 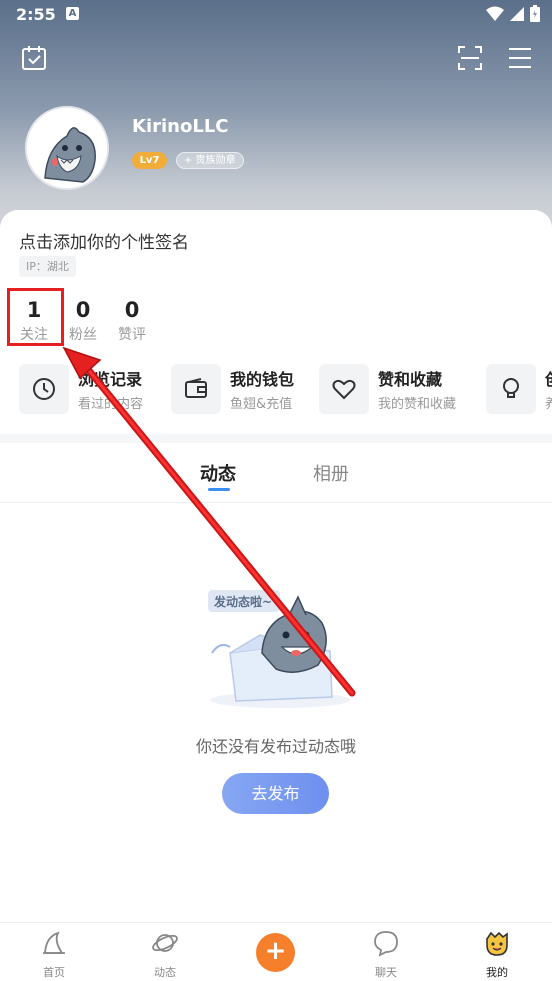 I want to click on quick-entry-title: 创, so click(x=548, y=378).